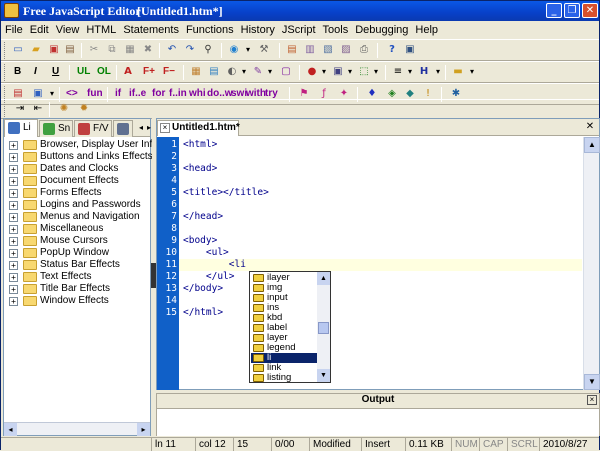 This screenshot has height=451, width=600. I want to click on menu-view: View, so click(68, 30).